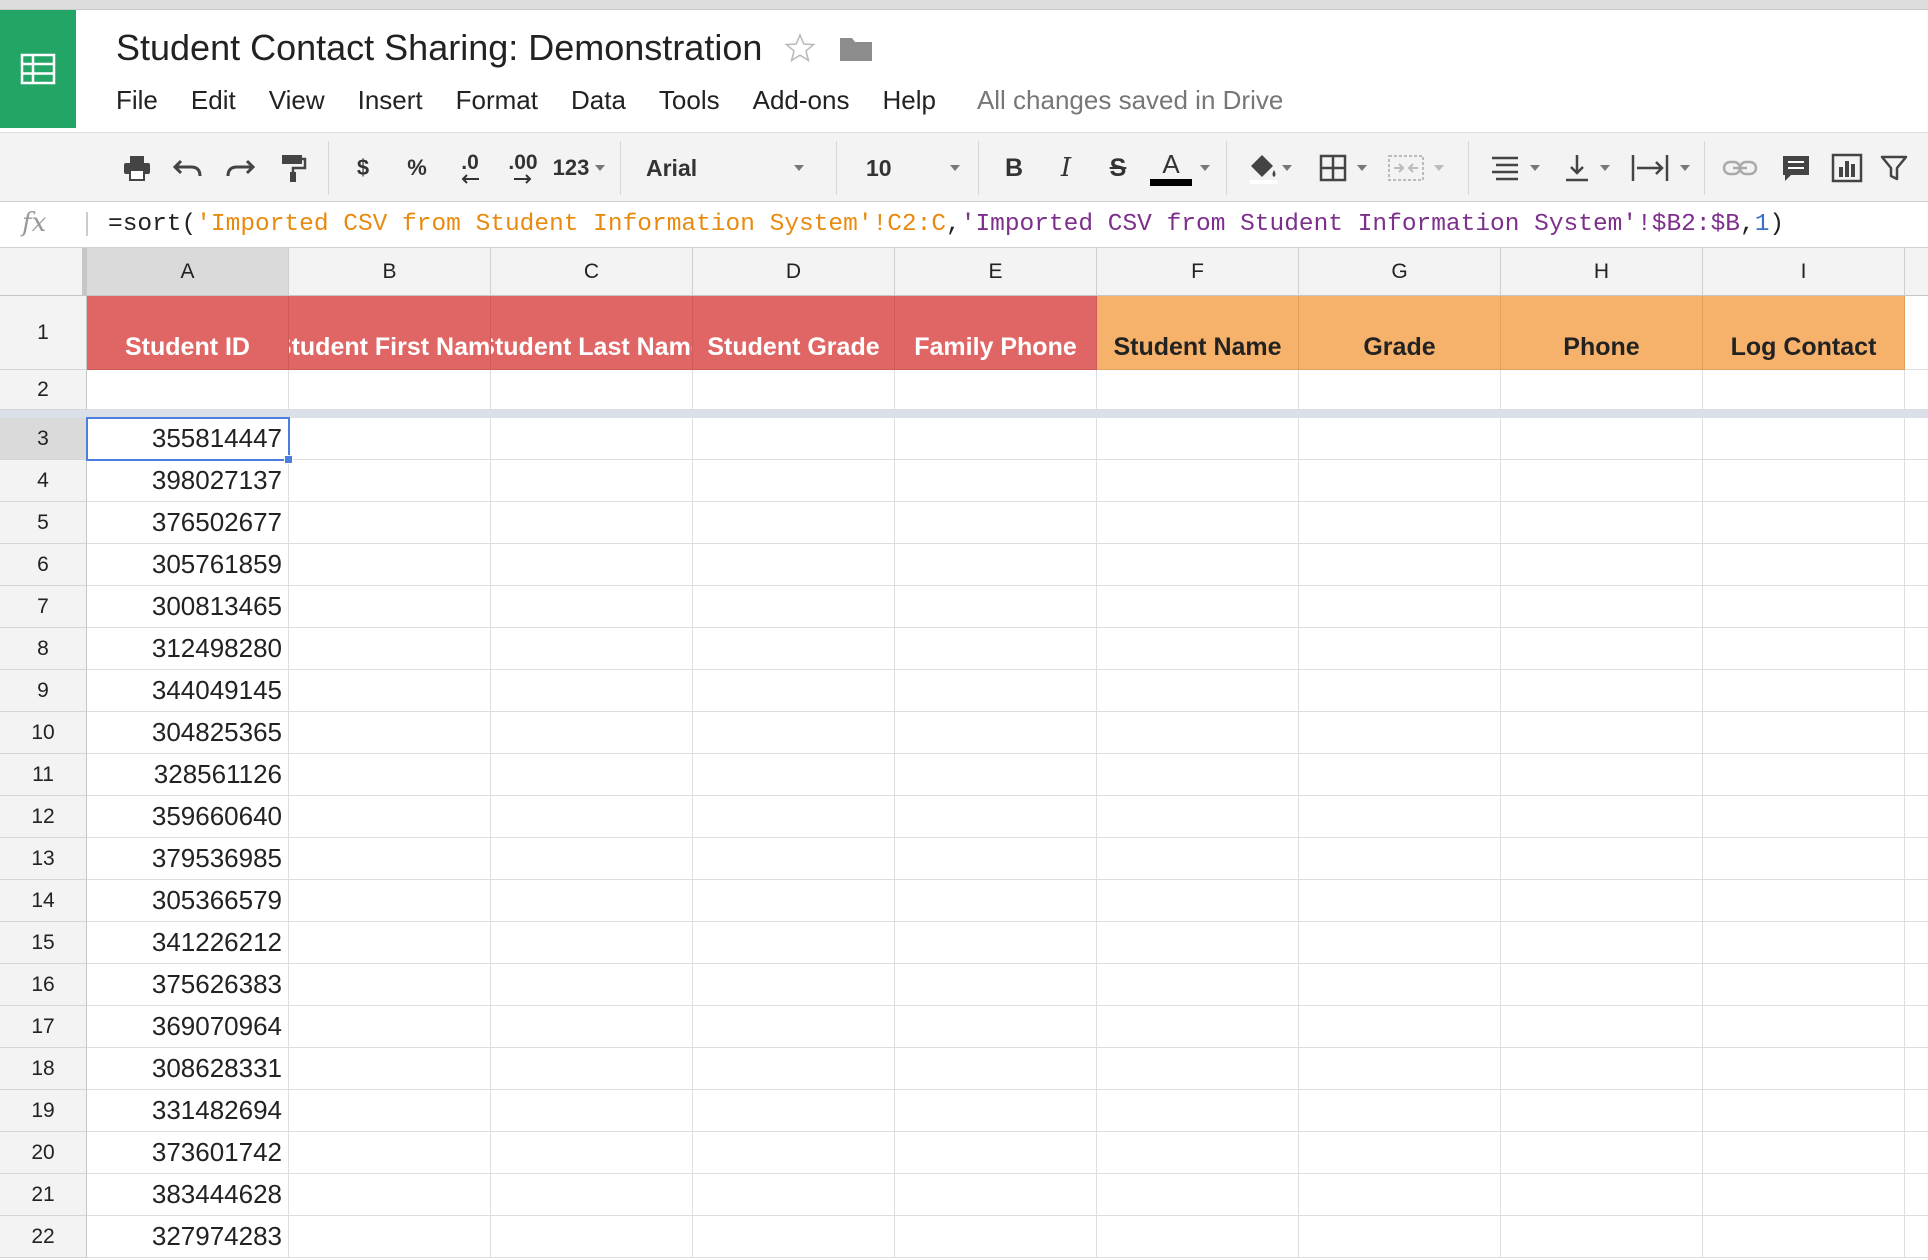  What do you see at coordinates (794, 817) in the screenshot?
I see `cell-d12` at bounding box center [794, 817].